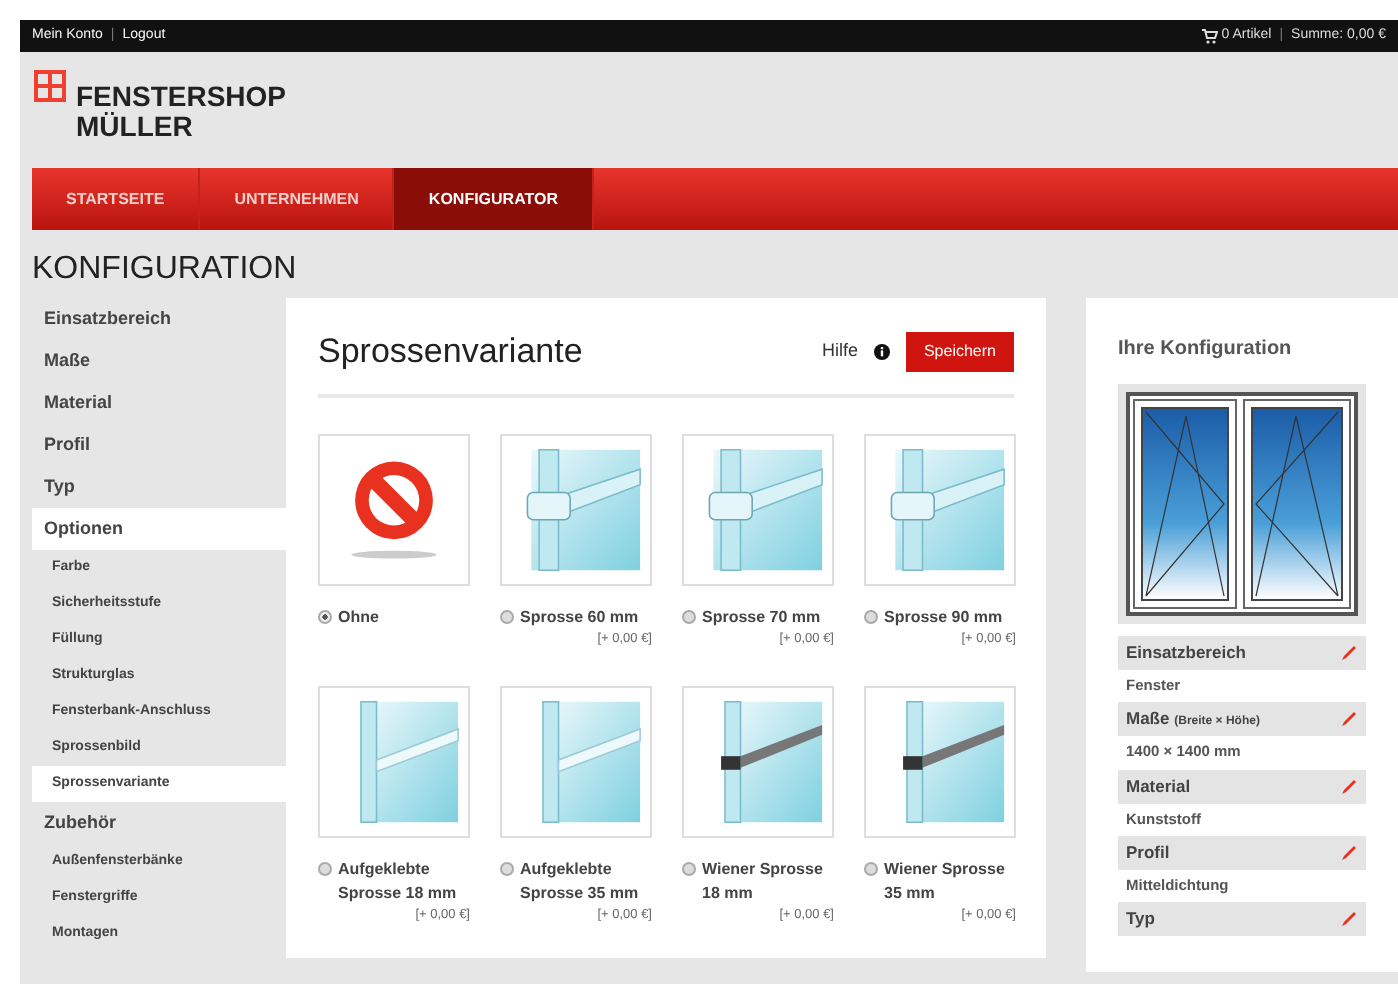 This screenshot has width=1398, height=984. Describe the element at coordinates (135, 127) in the screenshot. I see `logo-text: MÜLLER` at that location.